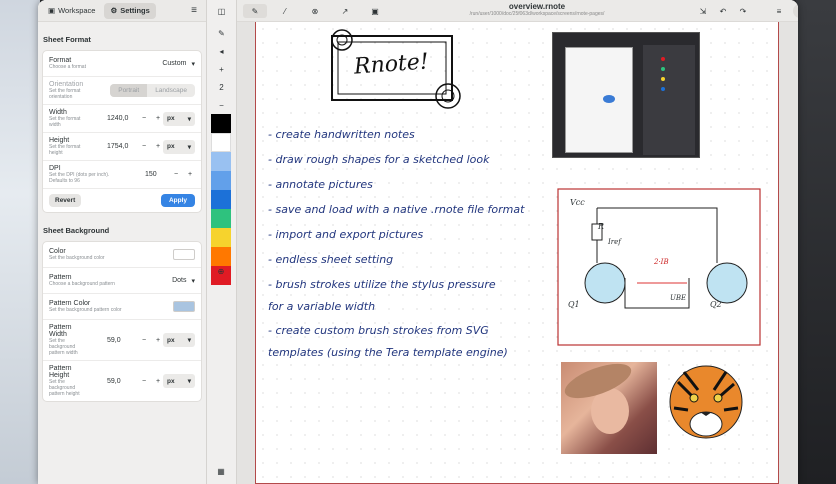 The height and width of the screenshot is (484, 836). Describe the element at coordinates (779, 11) in the screenshot. I see `menu-icon: ≡` at that location.